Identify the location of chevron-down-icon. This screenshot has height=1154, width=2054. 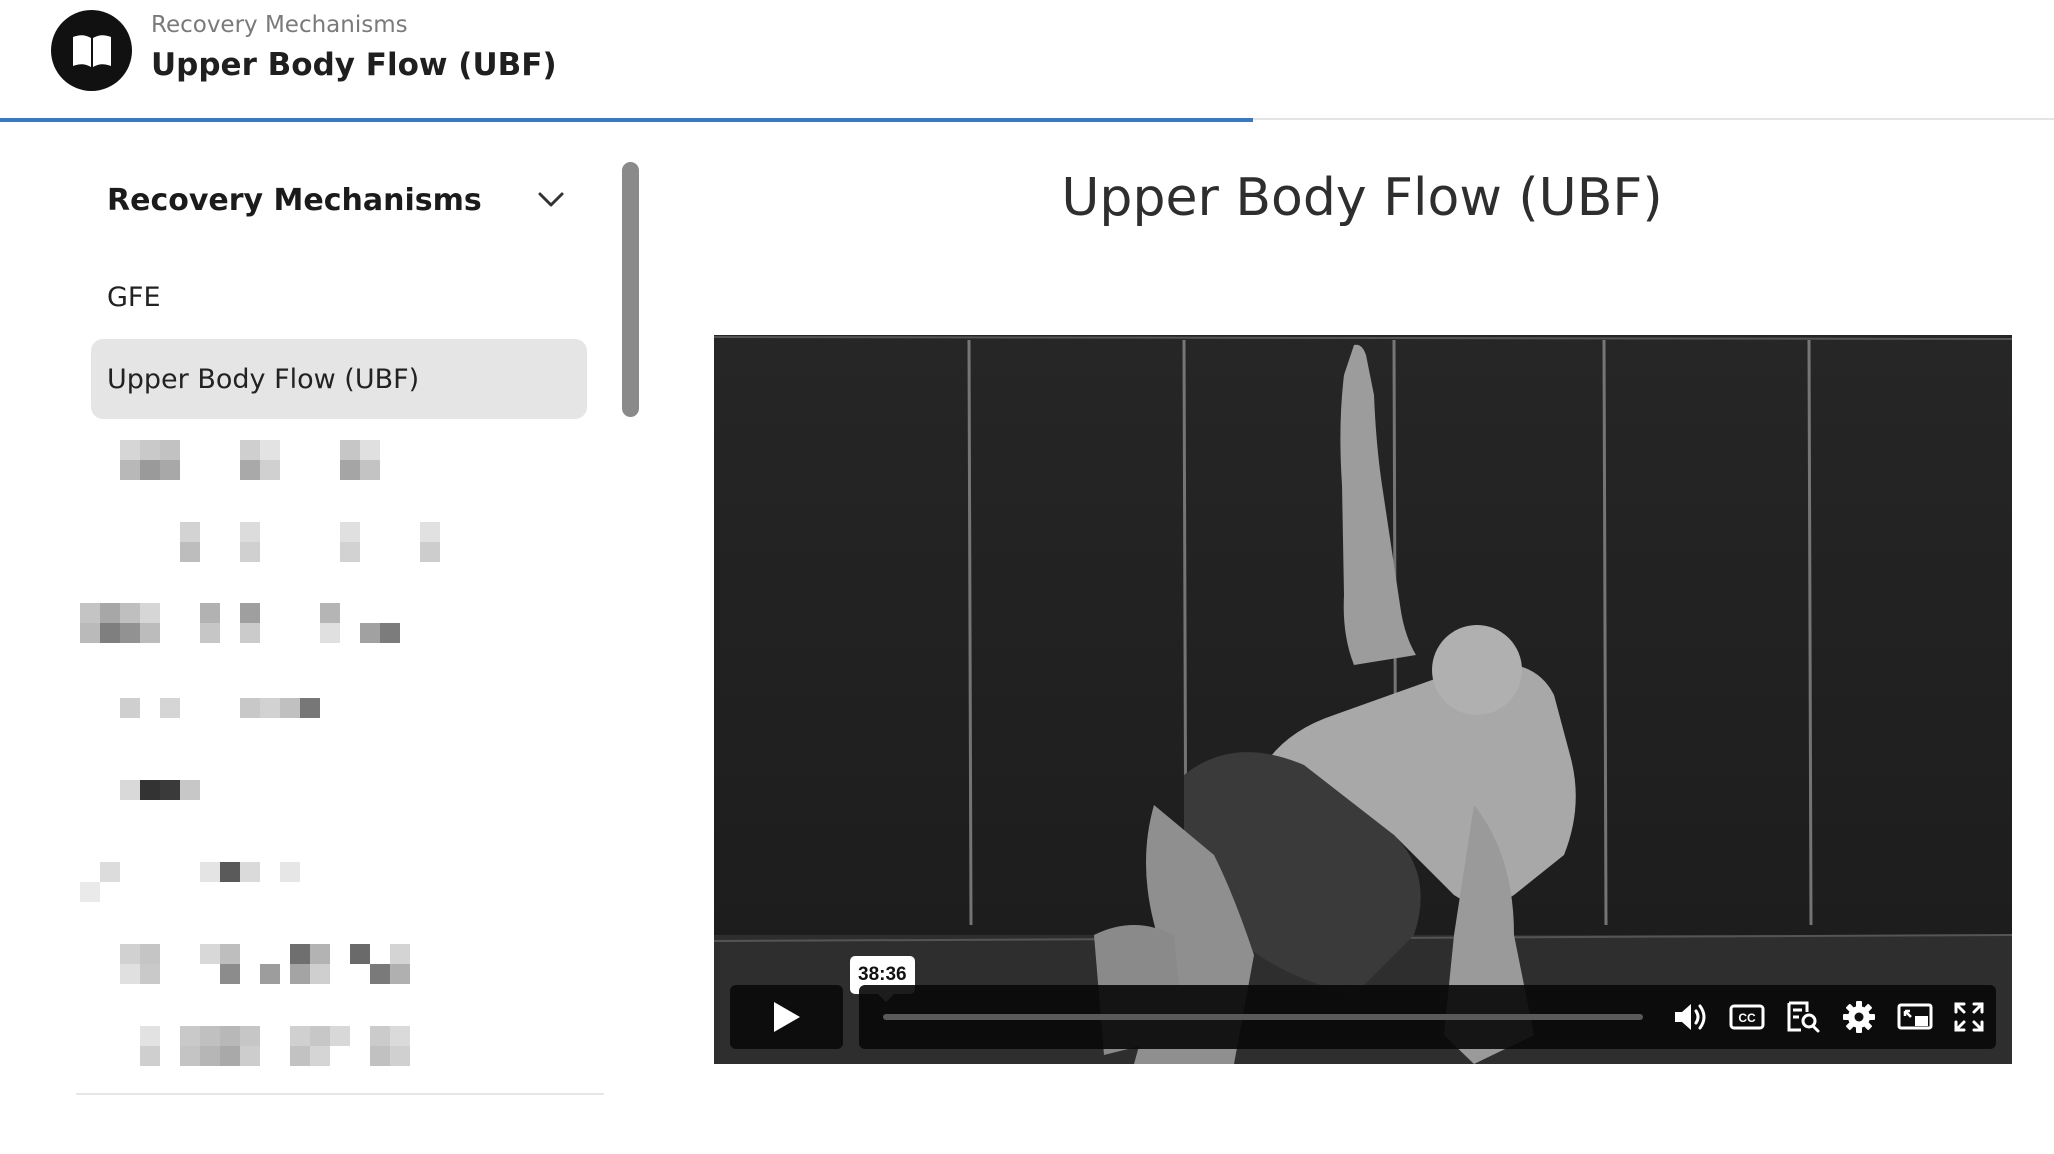
(551, 200).